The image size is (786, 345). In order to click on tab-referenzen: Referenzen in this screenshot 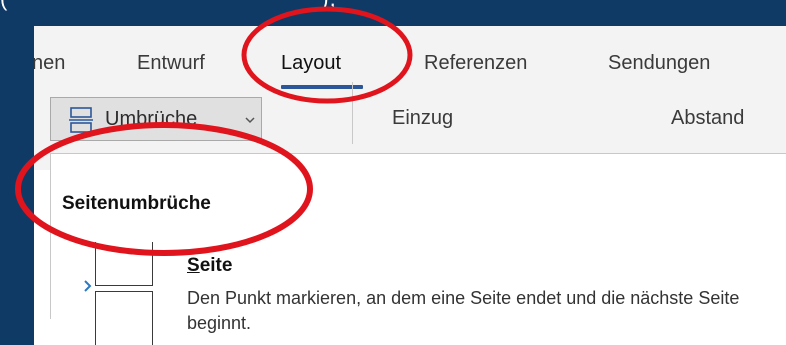, I will do `click(475, 63)`.